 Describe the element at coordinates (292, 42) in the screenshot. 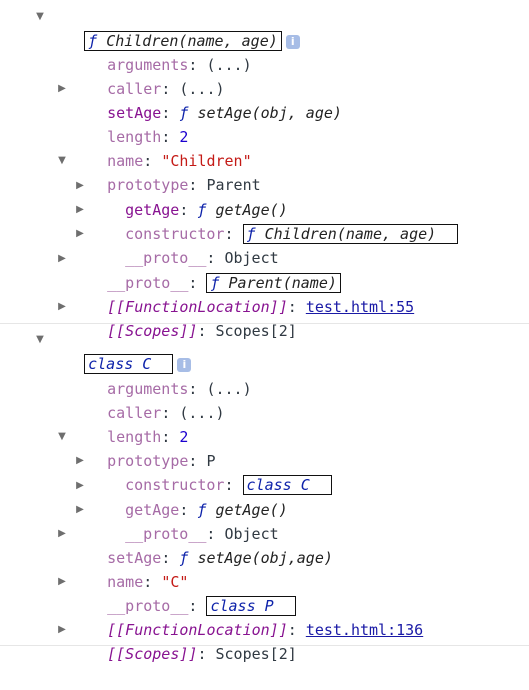

I see `info-icon: i` at that location.